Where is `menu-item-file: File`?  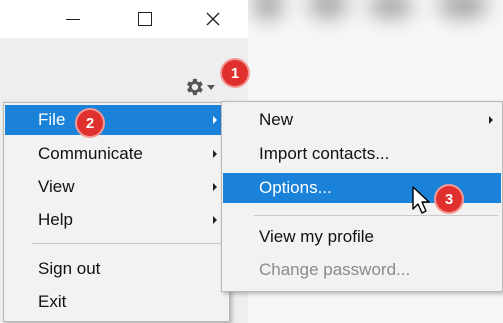
menu-item-file: File is located at coordinates (116, 120).